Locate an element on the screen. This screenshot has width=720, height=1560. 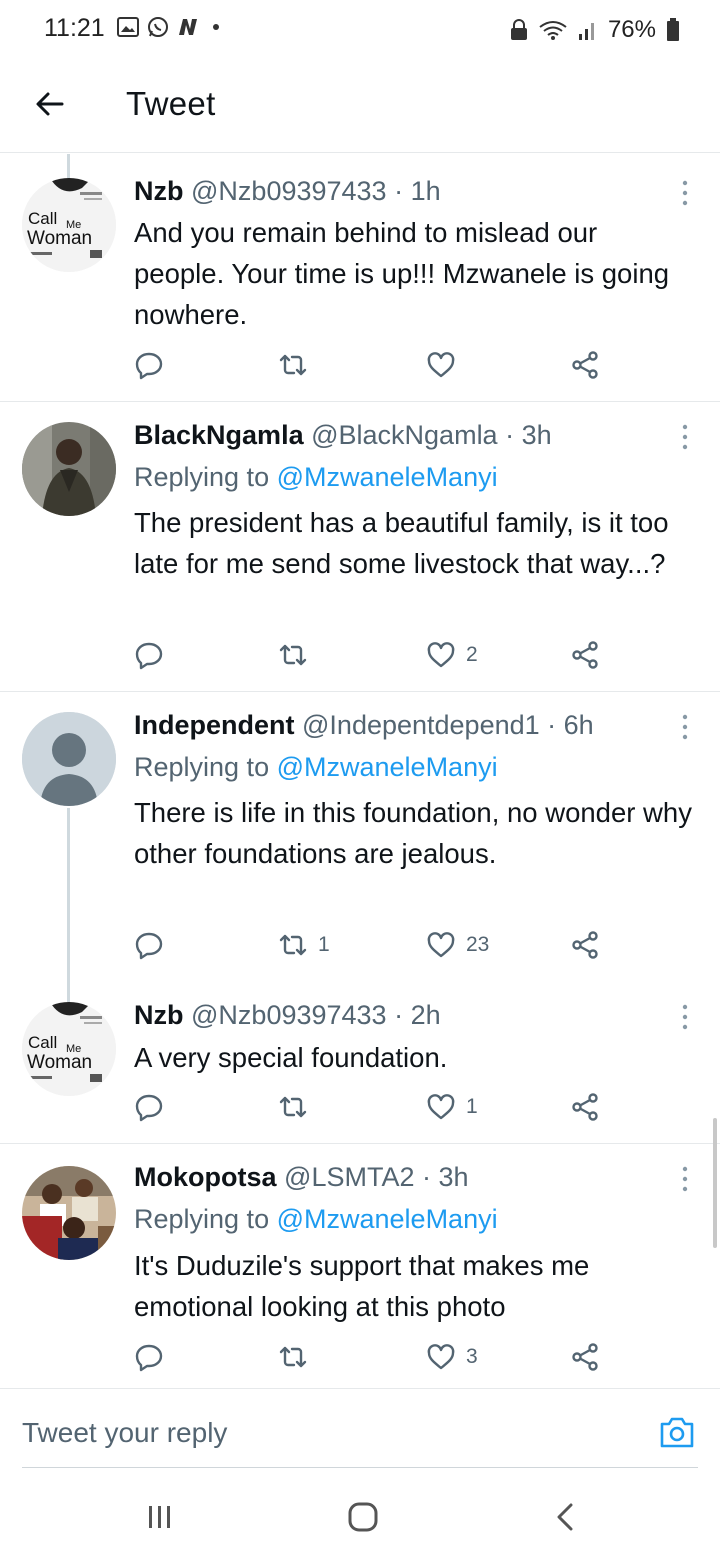
tweet-actions: 2 is located at coordinates (374, 657).